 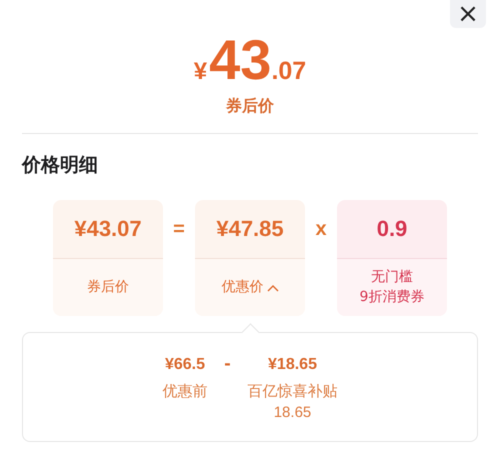 What do you see at coordinates (250, 229) in the screenshot?
I see `price-value: ¥47.85` at bounding box center [250, 229].